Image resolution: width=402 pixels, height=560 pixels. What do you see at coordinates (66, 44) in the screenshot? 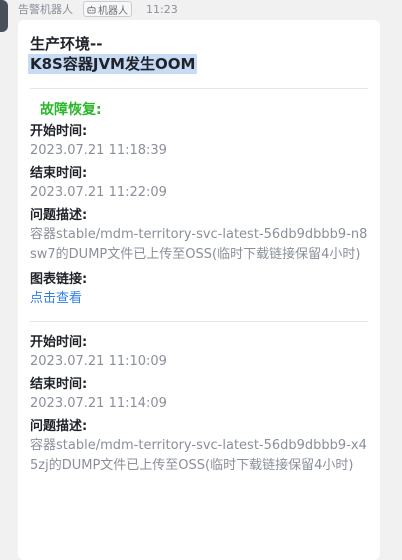
I see `card-title-line1: 生产环境--` at bounding box center [66, 44].